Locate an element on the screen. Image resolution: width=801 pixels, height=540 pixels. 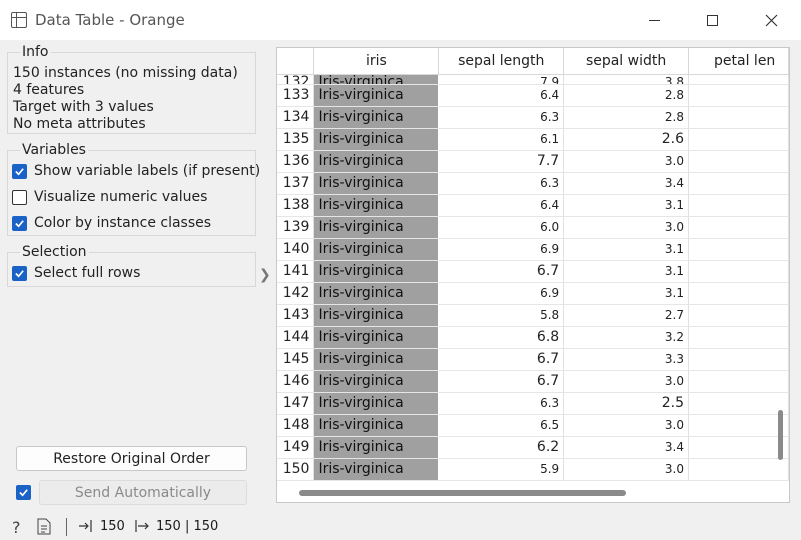
row-index: 149 is located at coordinates (296, 447).